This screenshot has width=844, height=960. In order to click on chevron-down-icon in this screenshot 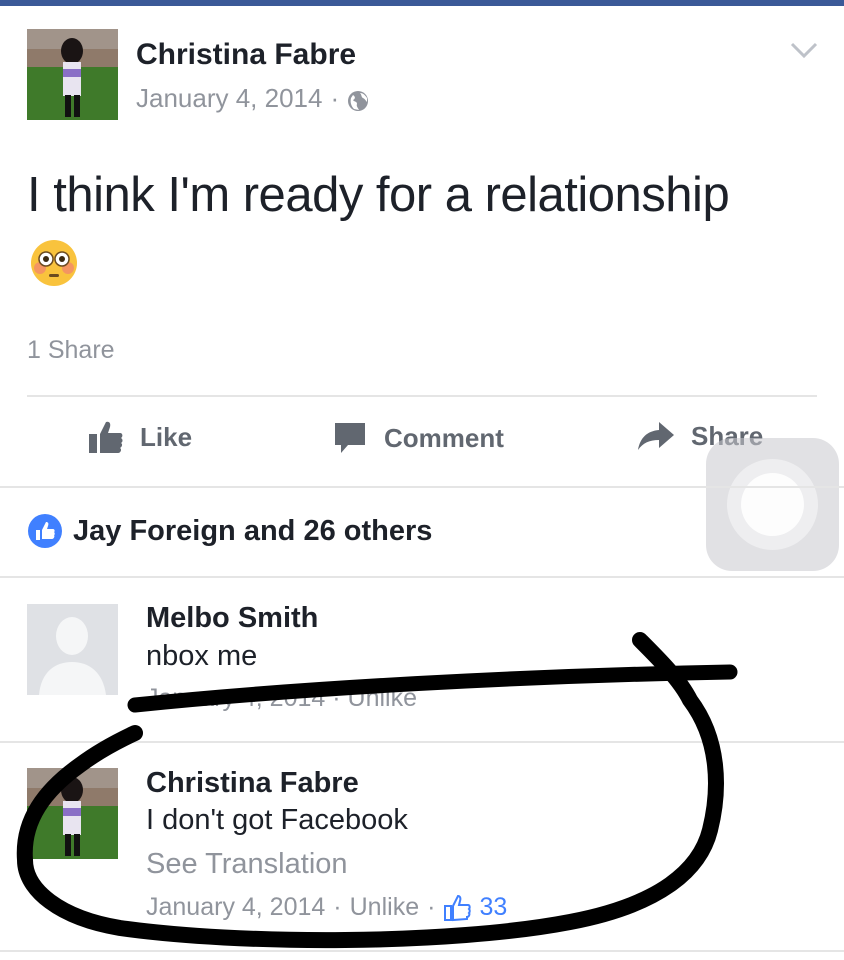, I will do `click(804, 50)`.